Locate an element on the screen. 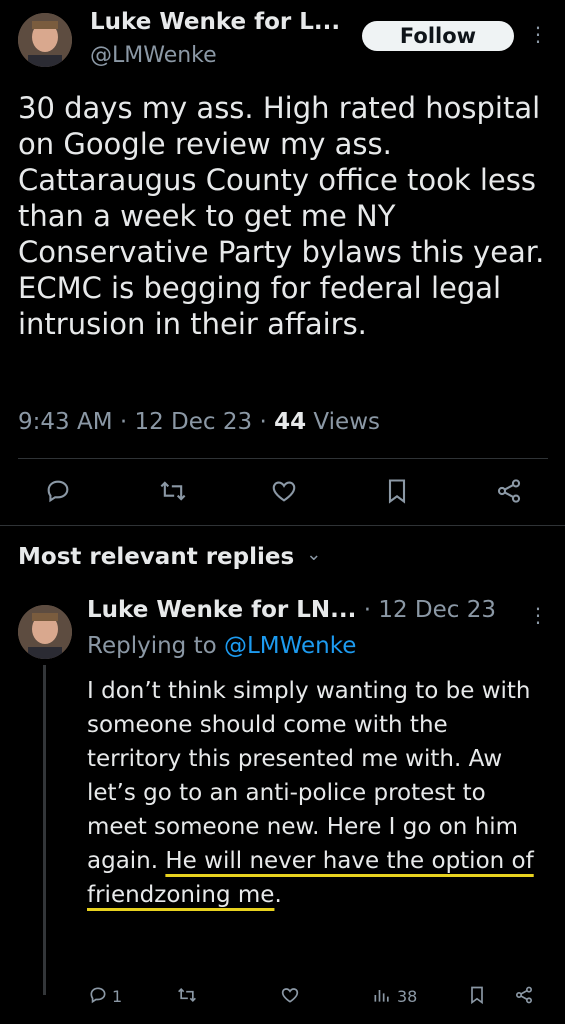 The width and height of the screenshot is (565, 1024). replies-sort-dropdown: Most relevant replies ⌄ is located at coordinates (169, 557).